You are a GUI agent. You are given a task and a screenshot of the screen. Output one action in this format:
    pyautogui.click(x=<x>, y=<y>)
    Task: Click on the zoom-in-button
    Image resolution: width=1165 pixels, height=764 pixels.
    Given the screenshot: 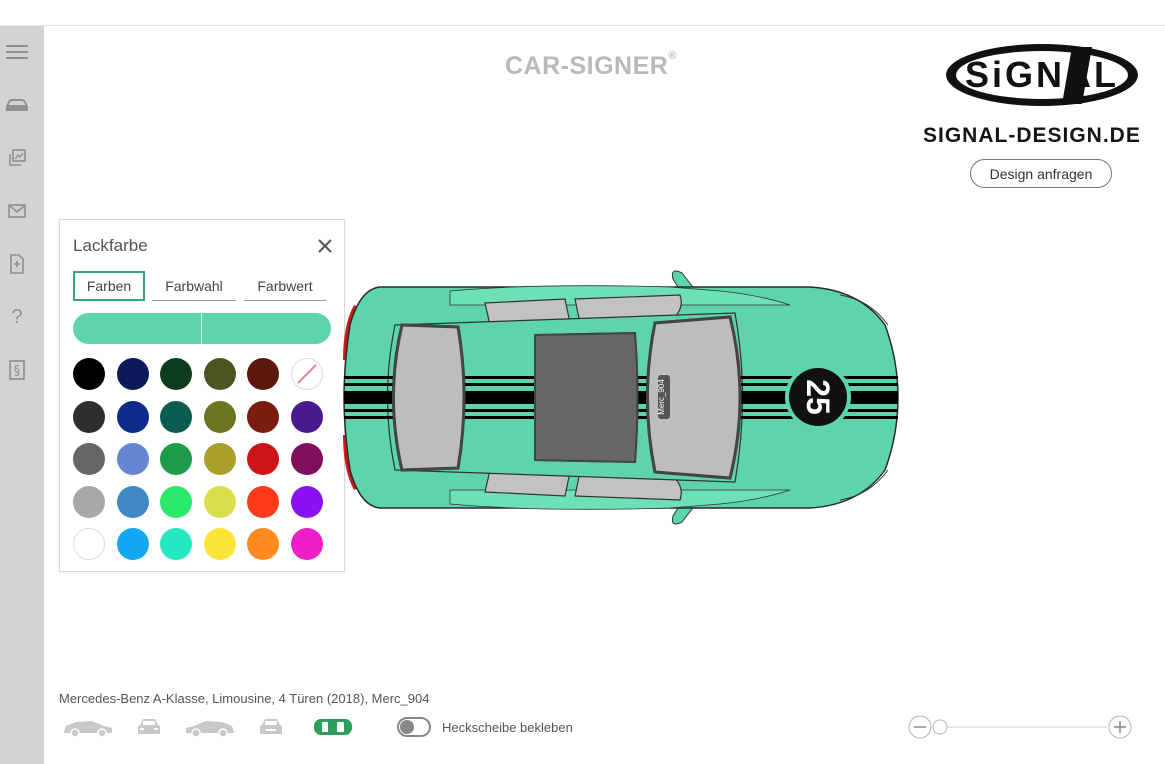 What is the action you would take?
    pyautogui.click(x=1120, y=727)
    